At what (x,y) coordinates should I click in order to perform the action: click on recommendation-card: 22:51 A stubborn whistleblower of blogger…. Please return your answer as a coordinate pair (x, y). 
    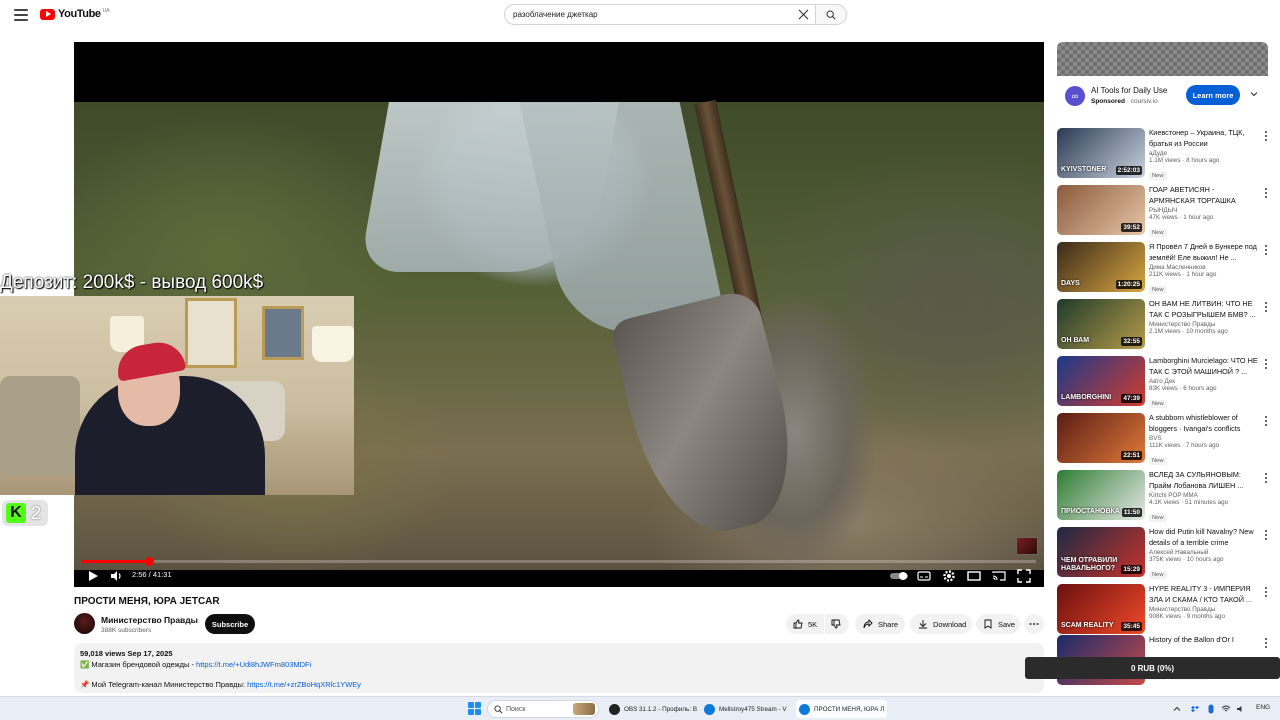
    Looking at the image, I should click on (1164, 439).